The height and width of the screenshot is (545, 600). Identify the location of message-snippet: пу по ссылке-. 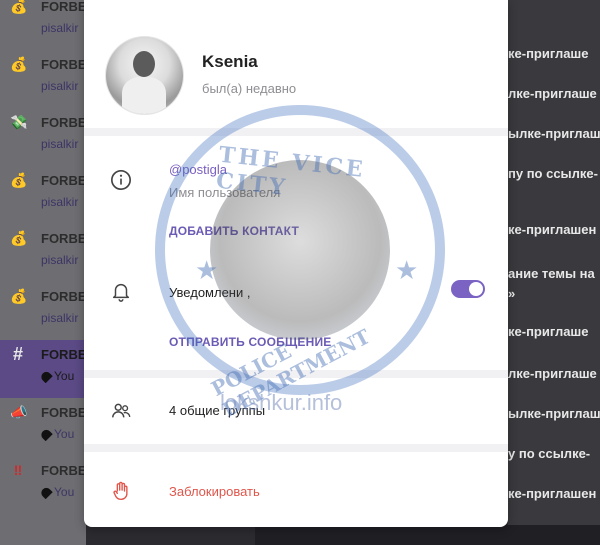
(553, 173).